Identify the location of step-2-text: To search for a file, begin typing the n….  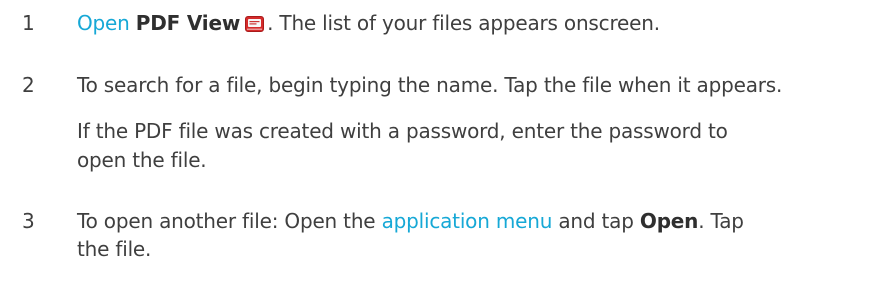
(430, 85).